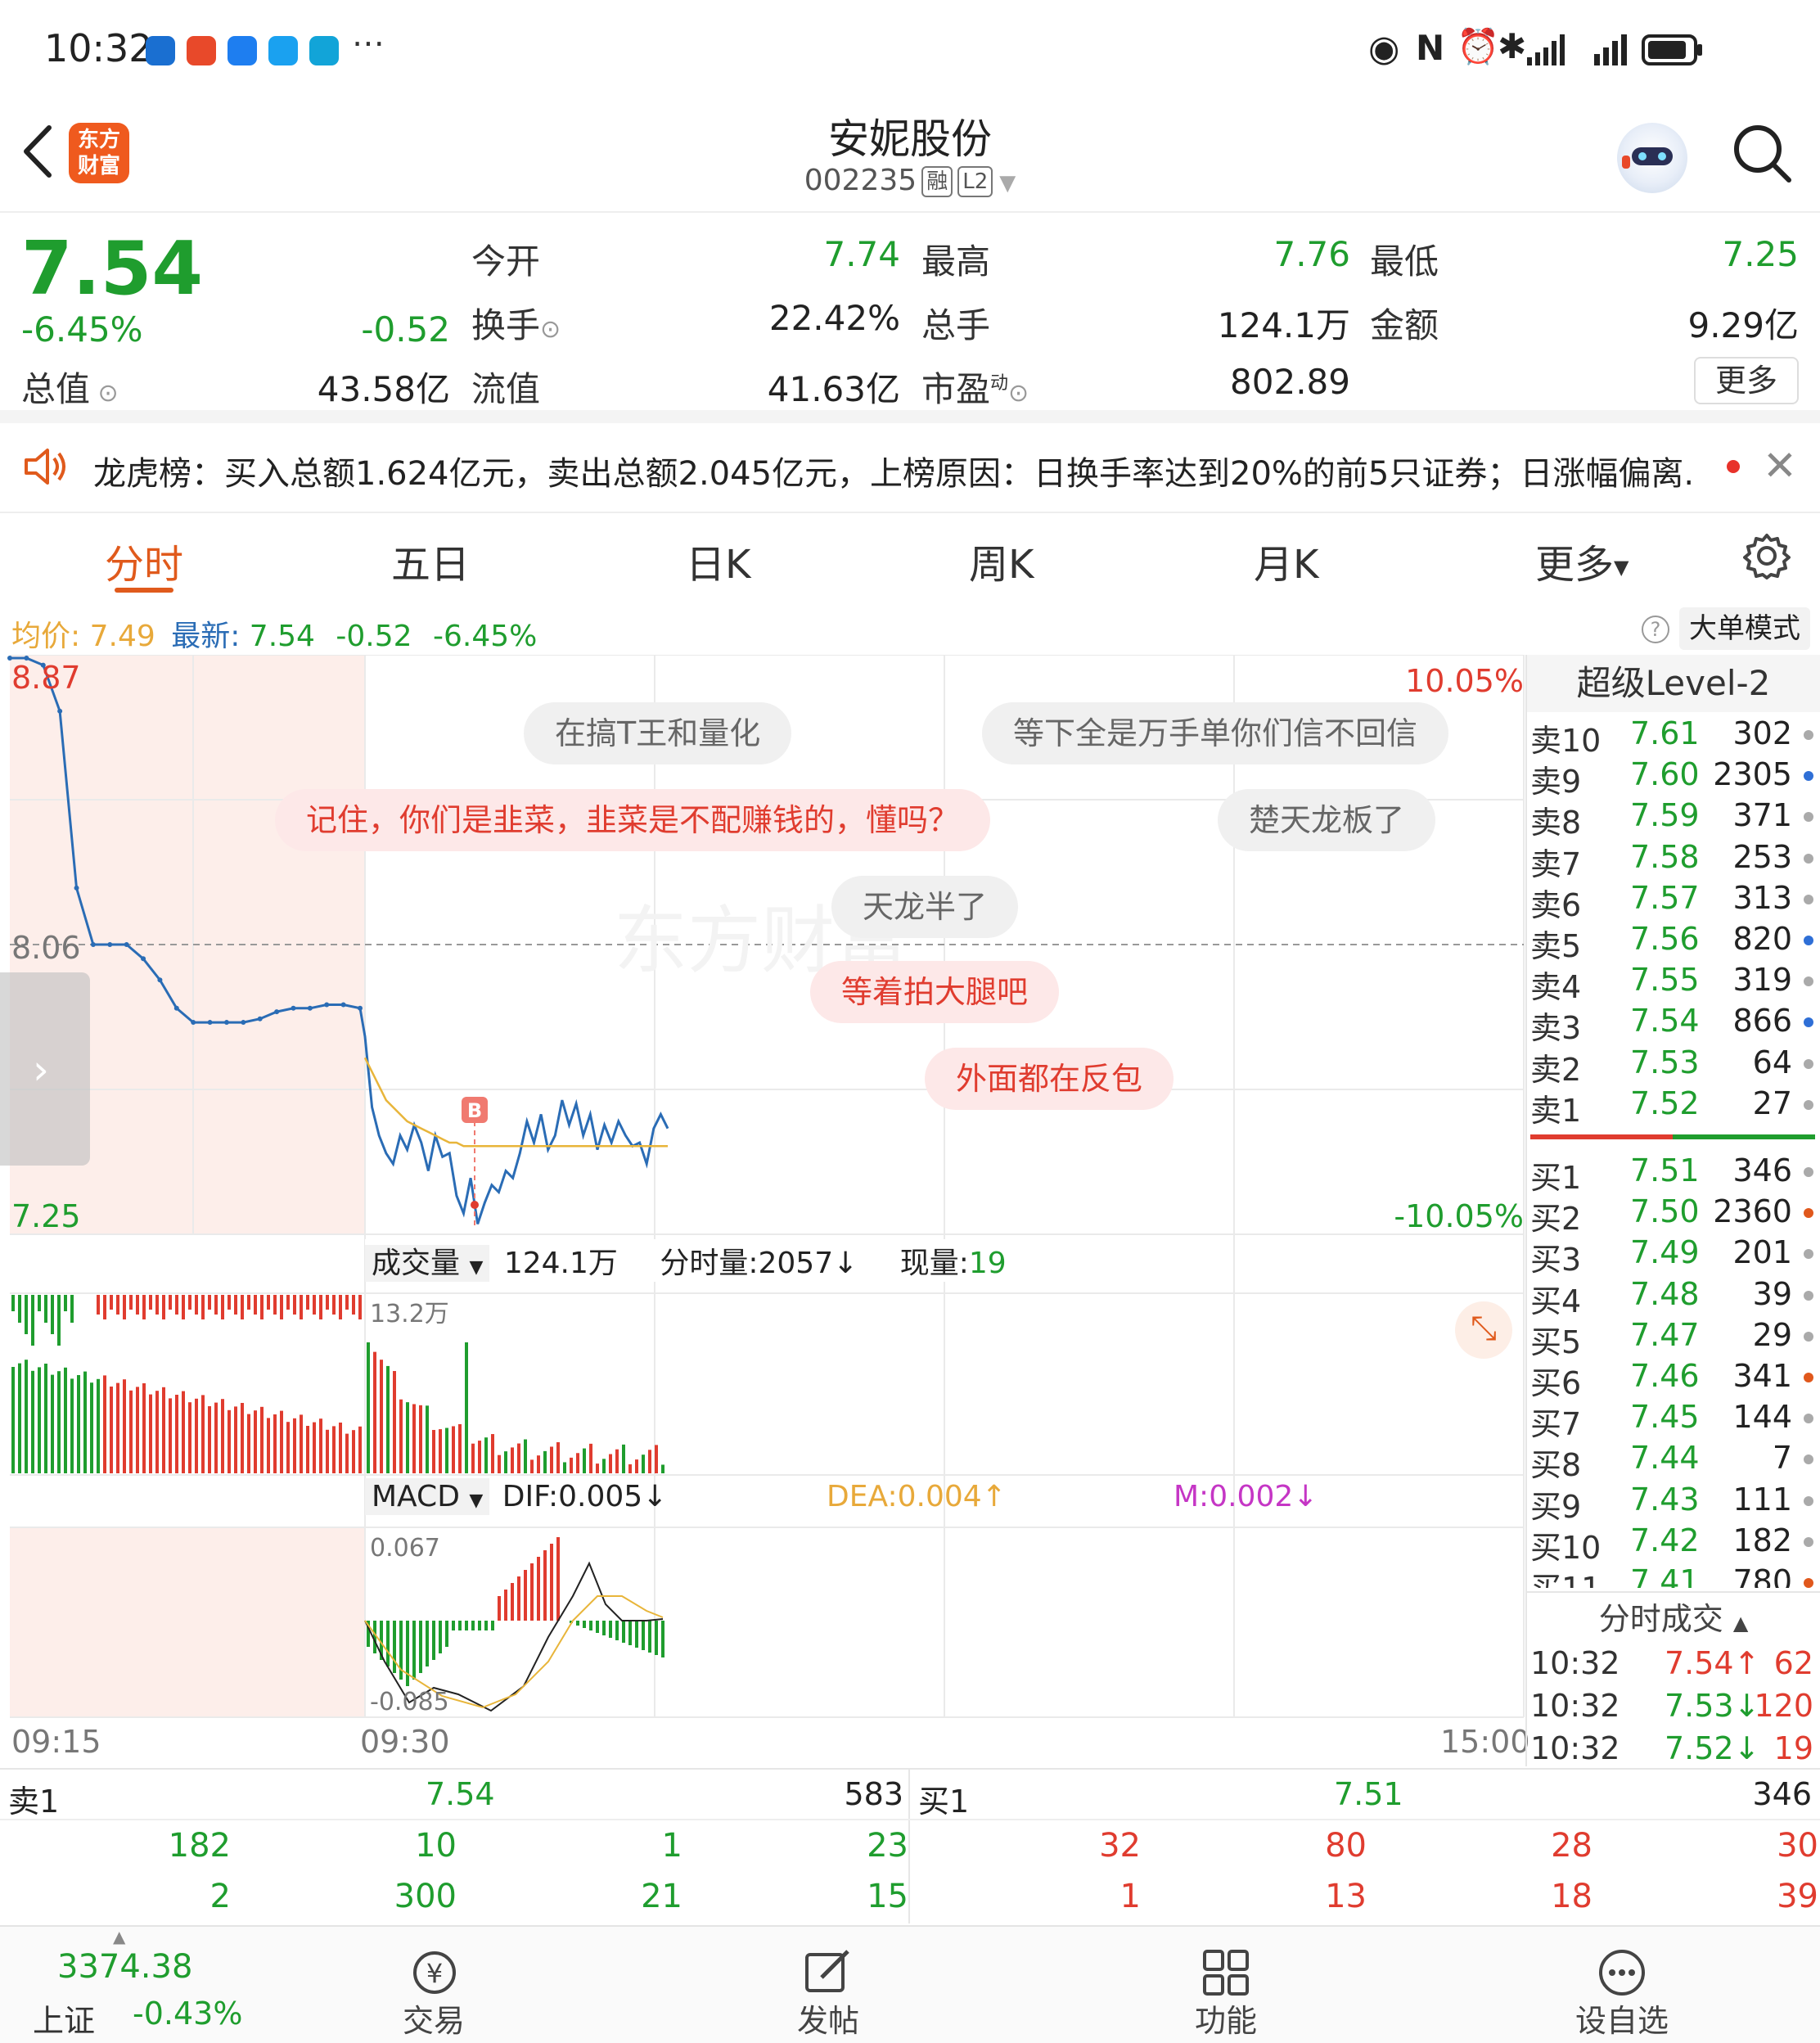 The width and height of the screenshot is (1820, 2043). What do you see at coordinates (1665, 1293) in the screenshot?
I see `level-price: 7.48` at bounding box center [1665, 1293].